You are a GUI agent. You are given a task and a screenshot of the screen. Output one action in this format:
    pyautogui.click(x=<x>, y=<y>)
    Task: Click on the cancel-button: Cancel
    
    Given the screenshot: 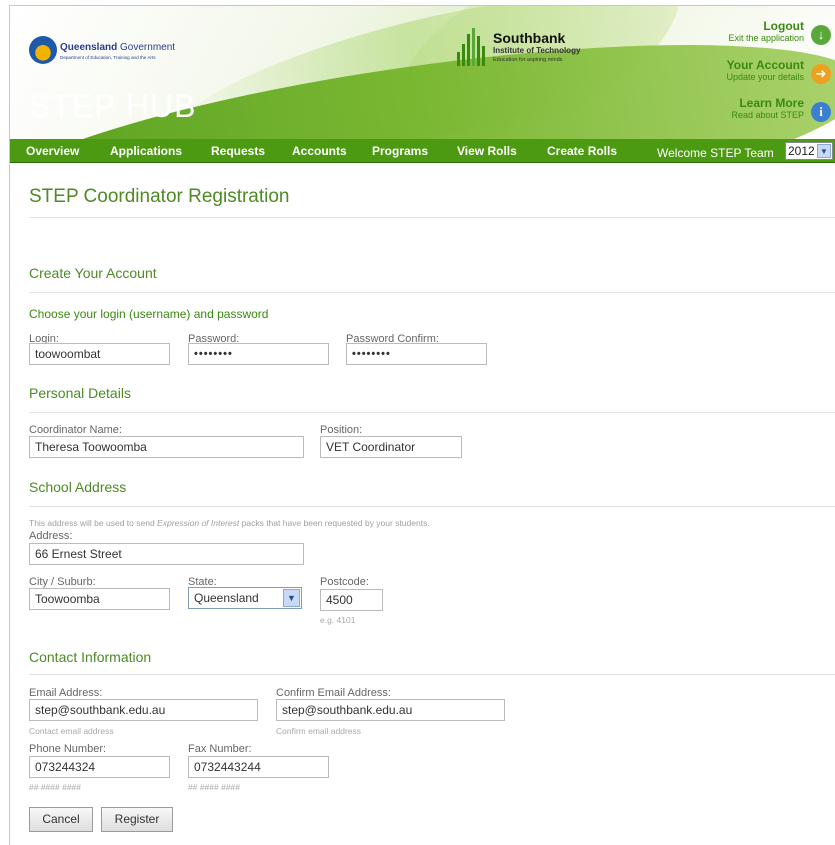 What is the action you would take?
    pyautogui.click(x=61, y=819)
    